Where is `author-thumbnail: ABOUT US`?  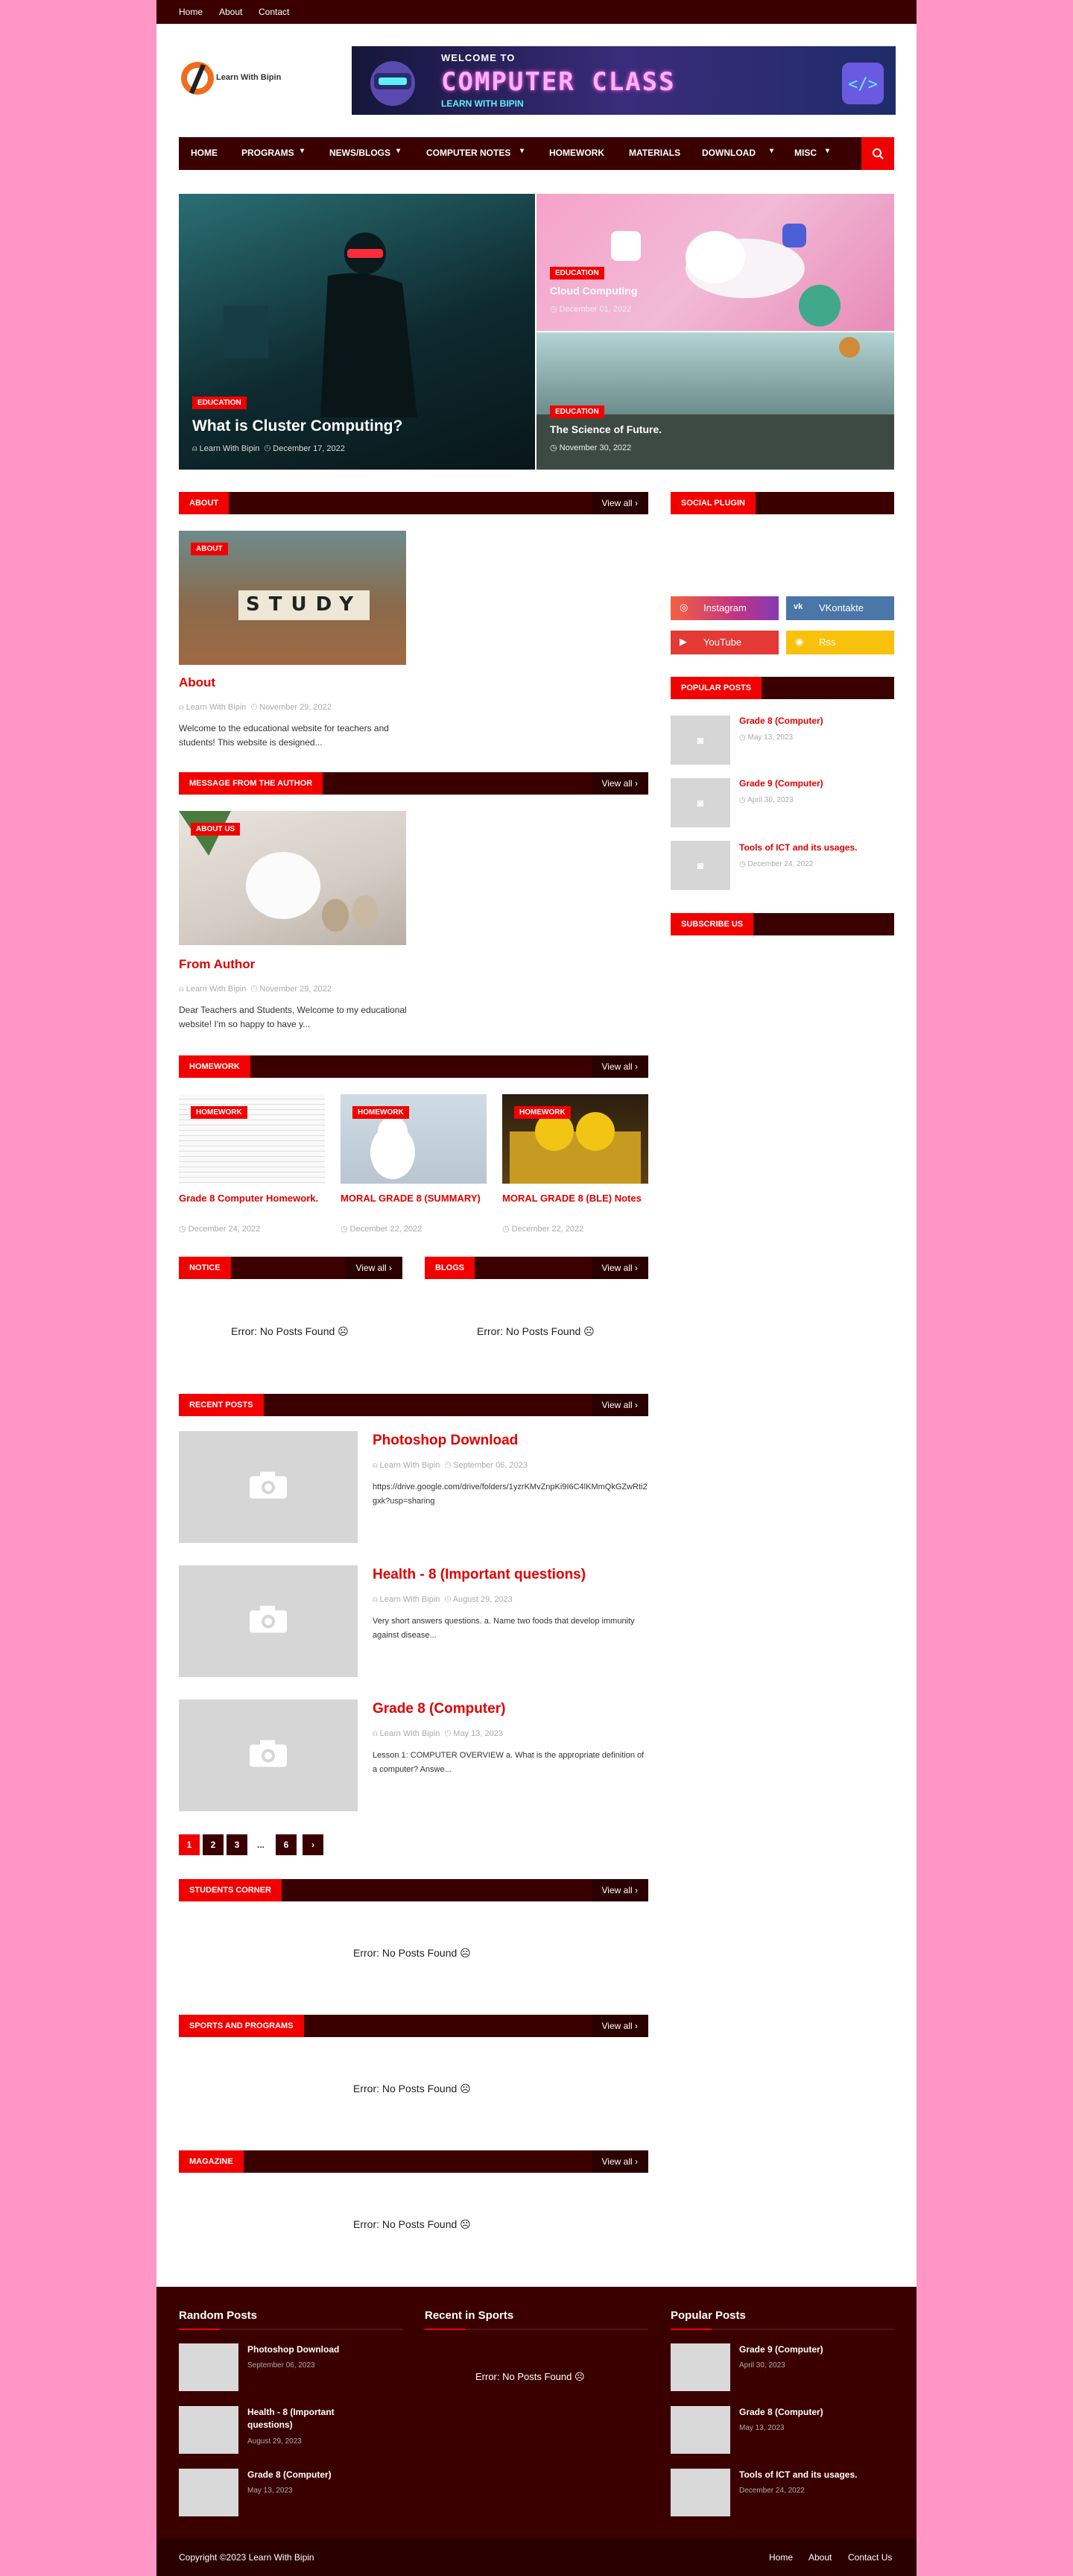
author-thumbnail: ABOUT US is located at coordinates (292, 878).